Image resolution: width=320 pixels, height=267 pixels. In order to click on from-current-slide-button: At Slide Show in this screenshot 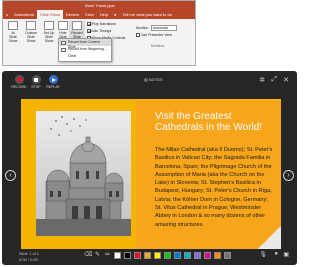, I will do `click(13, 32)`.